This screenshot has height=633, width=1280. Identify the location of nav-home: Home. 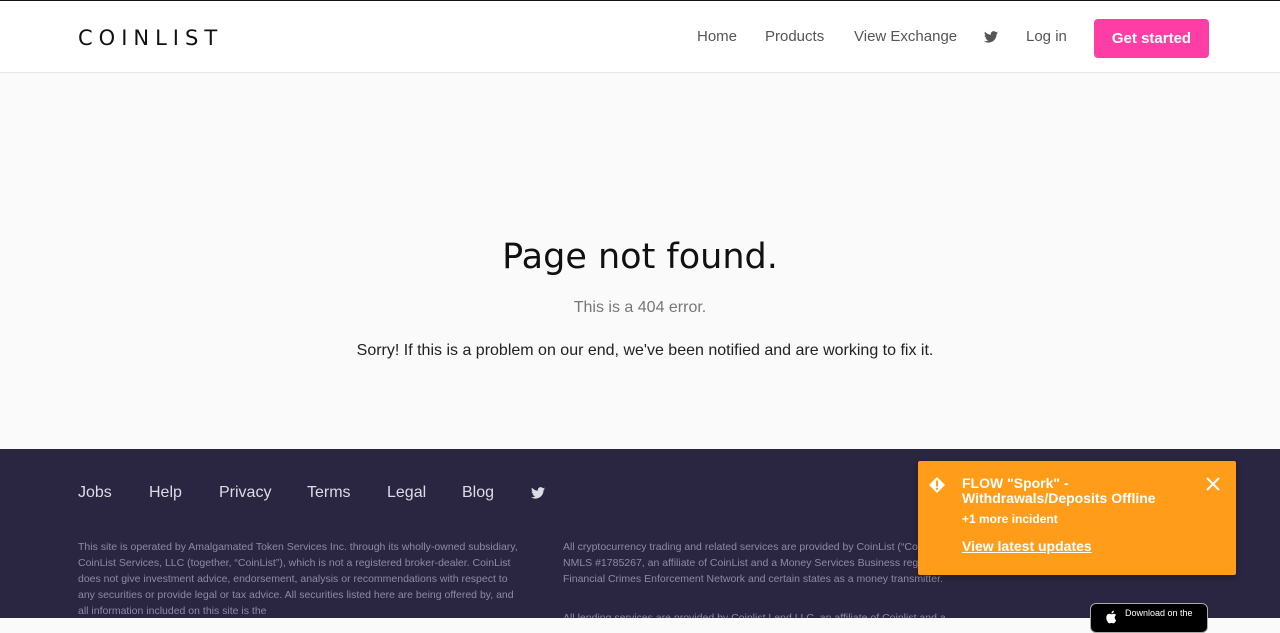
(717, 36).